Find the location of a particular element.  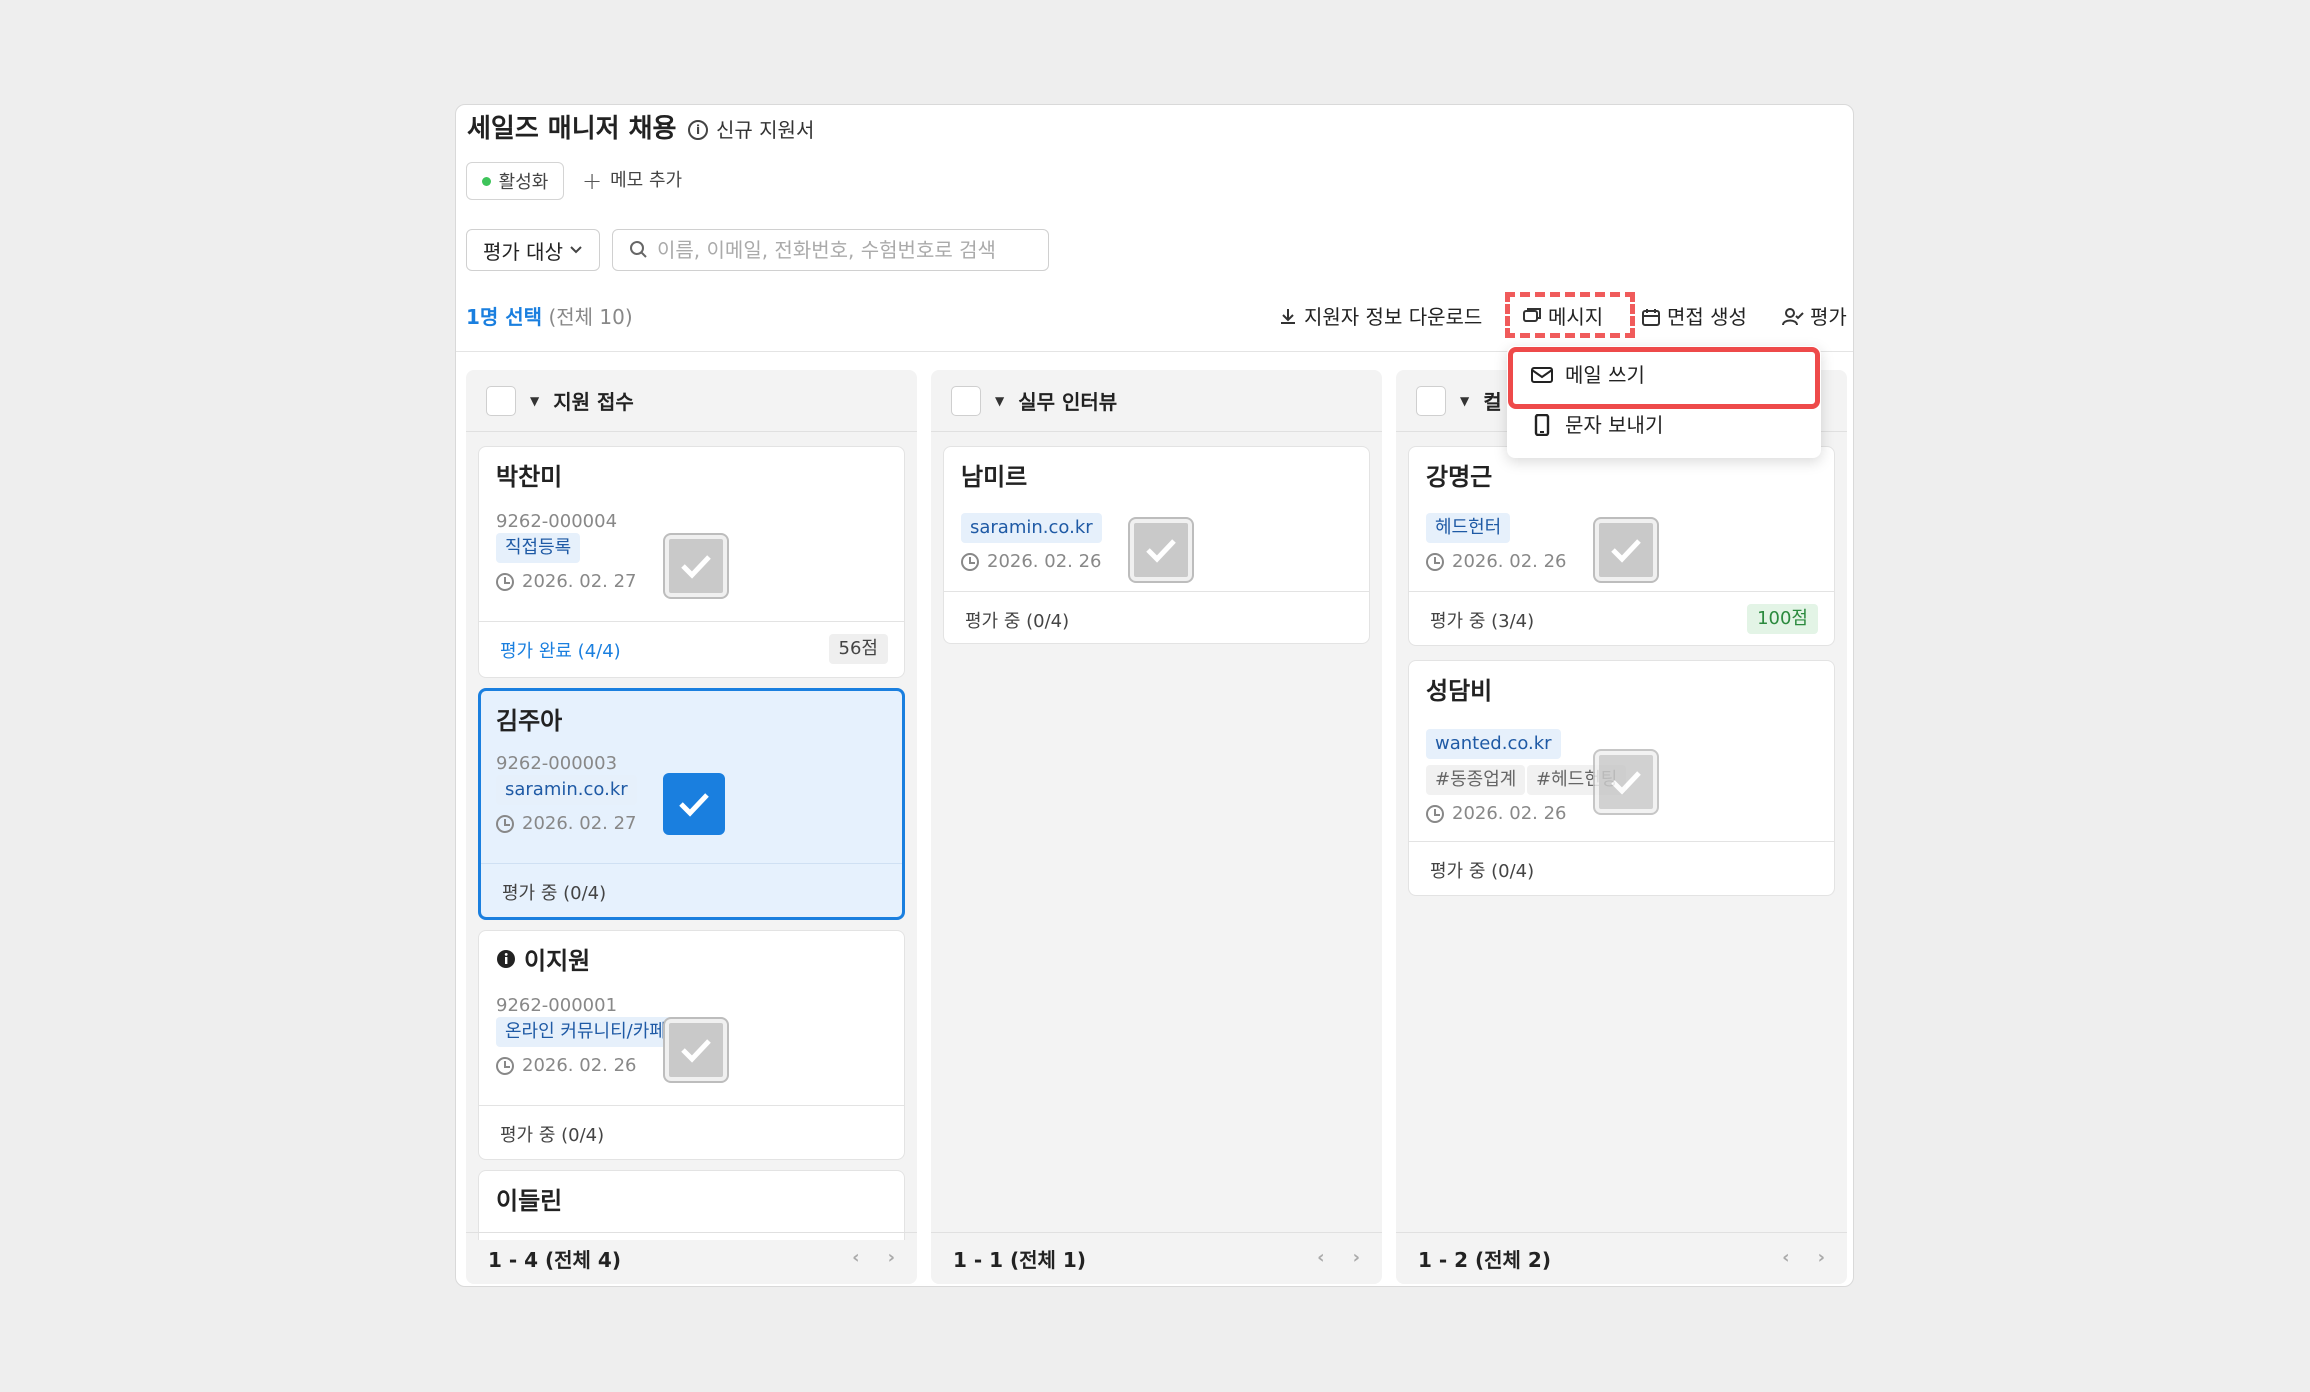

evaluation-status: 평가 중 (3/4) 100점 is located at coordinates (1621, 618).